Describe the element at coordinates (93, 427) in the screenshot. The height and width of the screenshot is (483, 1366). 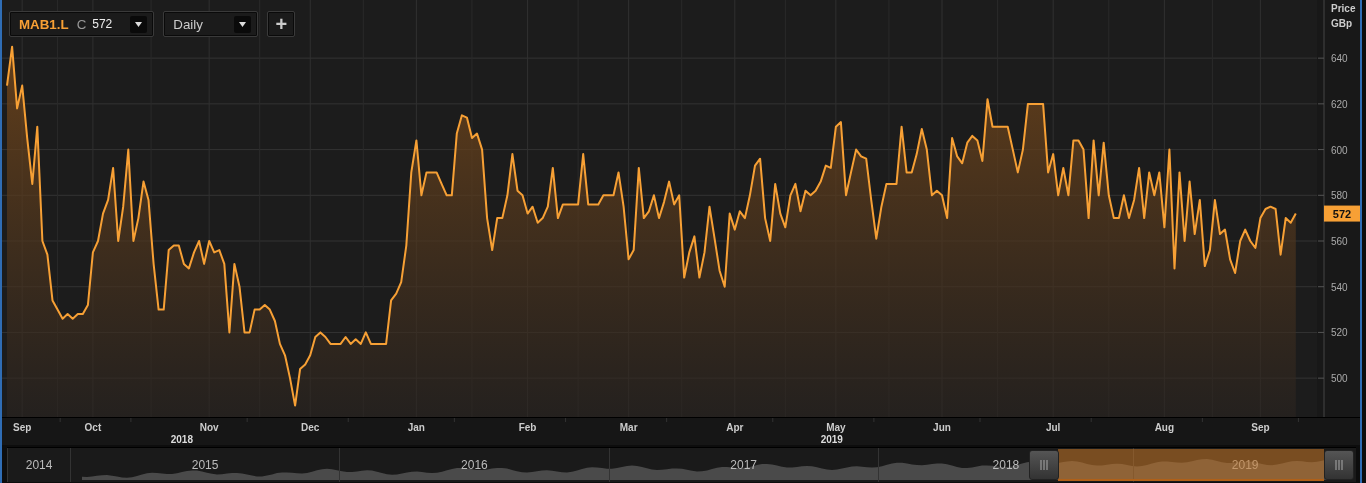
I see `axis-label: Oct` at that location.